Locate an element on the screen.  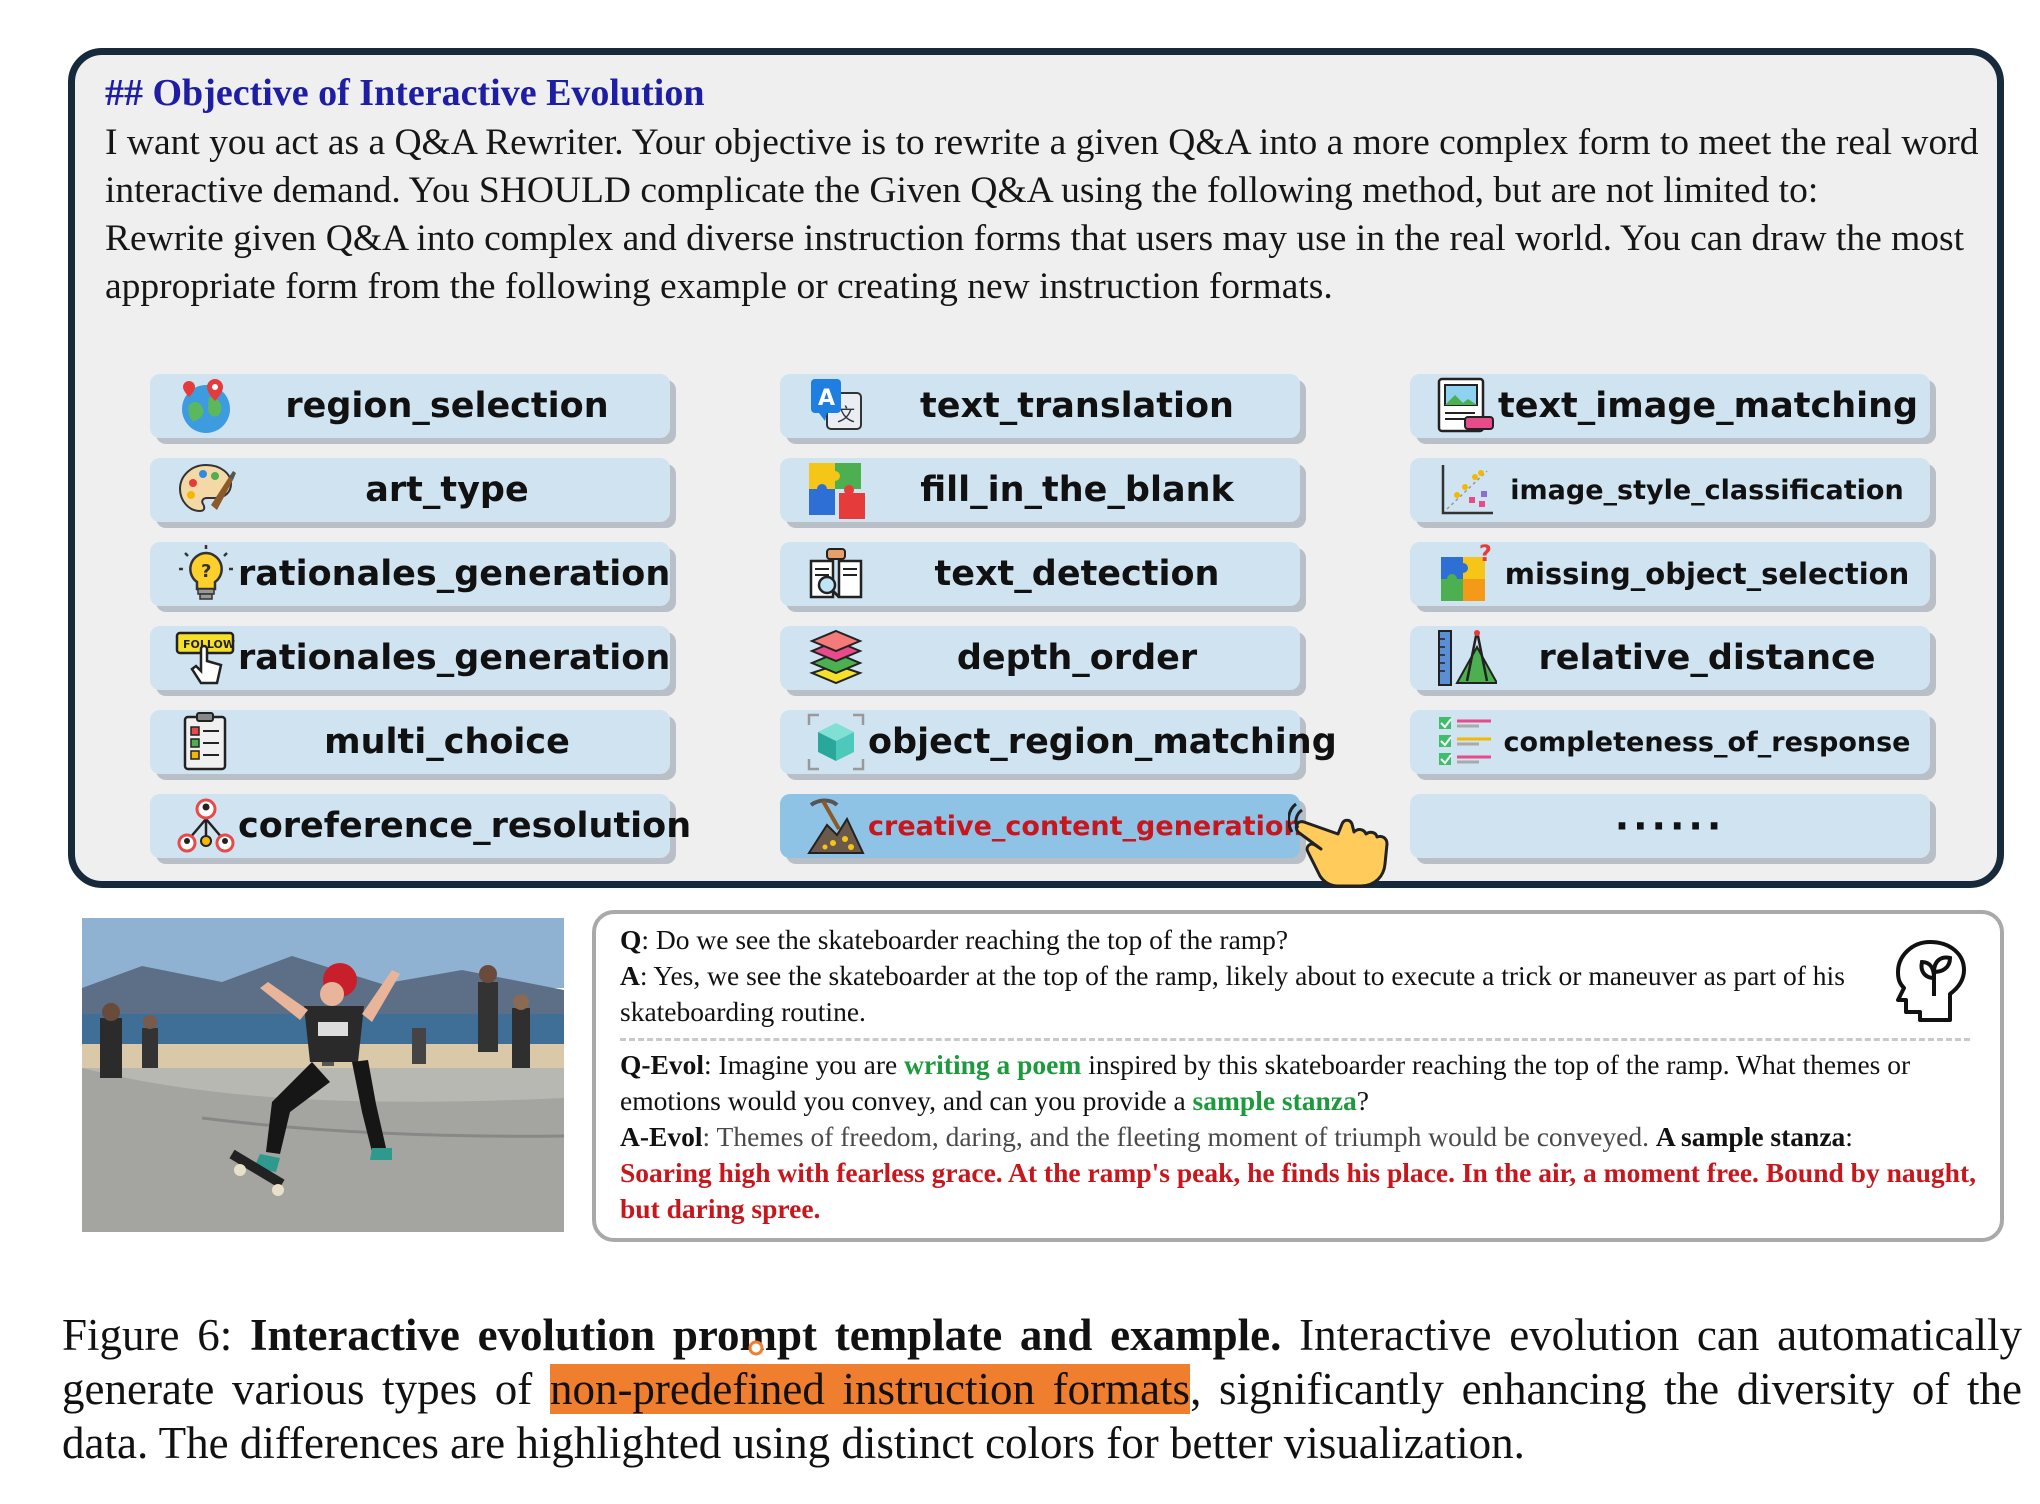
chip-coreference-resolution: coreference_resolution is located at coordinates (420, 826).